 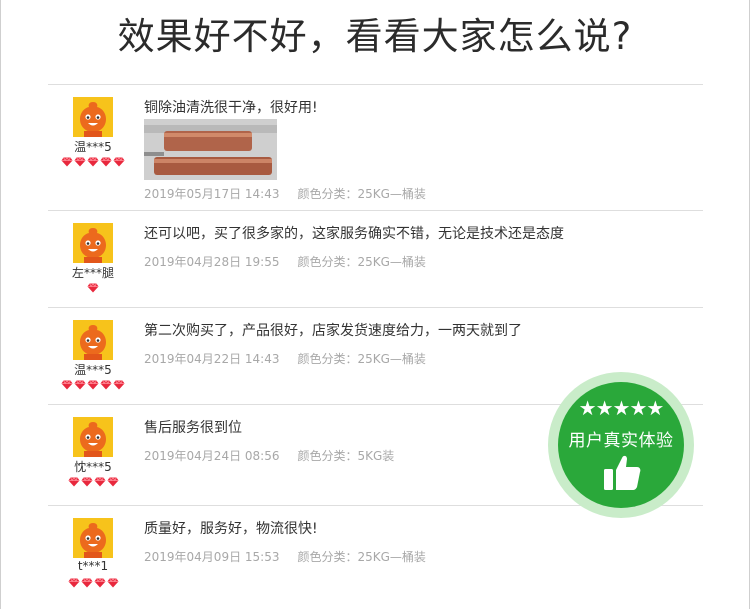 What do you see at coordinates (621, 441) in the screenshot?
I see `badge-text: 用户真实体验` at bounding box center [621, 441].